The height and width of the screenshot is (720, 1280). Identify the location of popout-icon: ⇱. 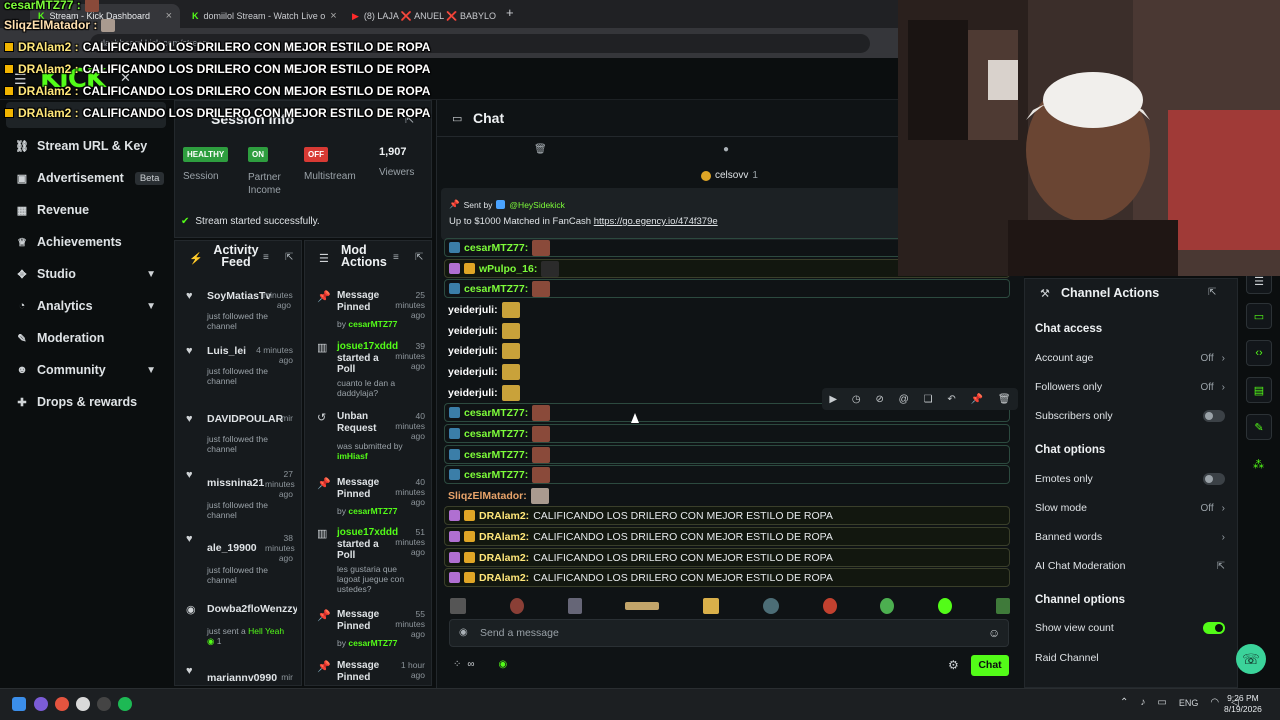
(289, 257).